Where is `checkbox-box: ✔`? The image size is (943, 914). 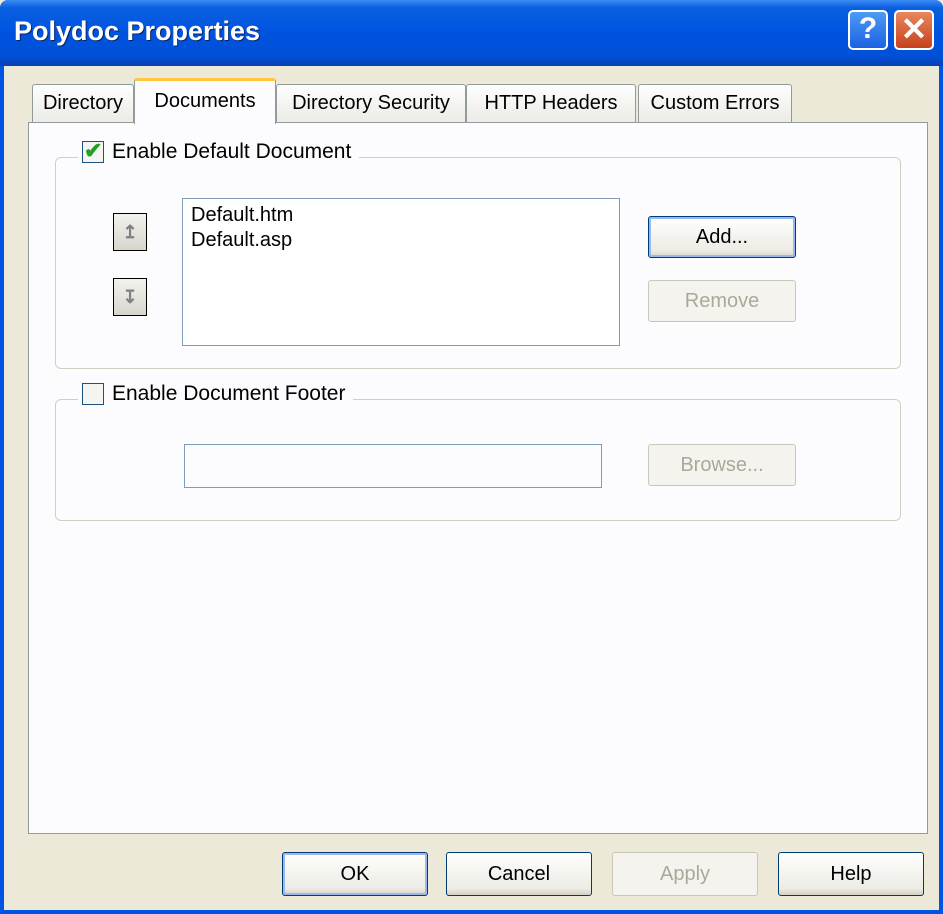
checkbox-box: ✔ is located at coordinates (93, 150).